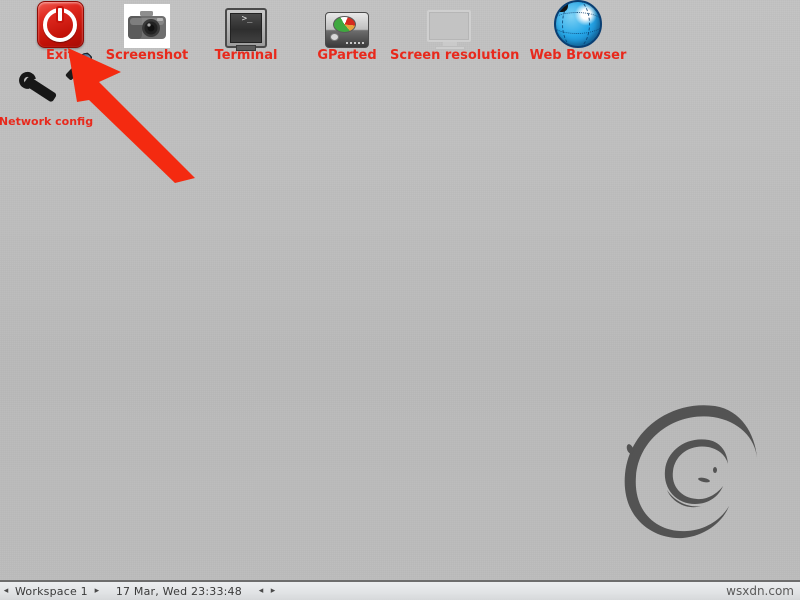 The width and height of the screenshot is (800, 600). Describe the element at coordinates (347, 25) in the screenshot. I see `hard-disk-icon` at that location.